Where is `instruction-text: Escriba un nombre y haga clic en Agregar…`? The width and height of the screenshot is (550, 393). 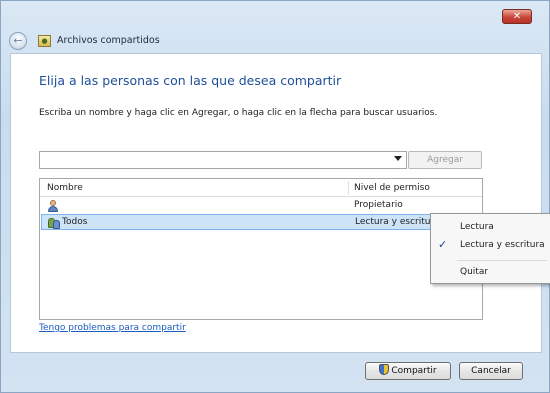 instruction-text: Escriba un nombre y haga clic en Agregar… is located at coordinates (238, 113).